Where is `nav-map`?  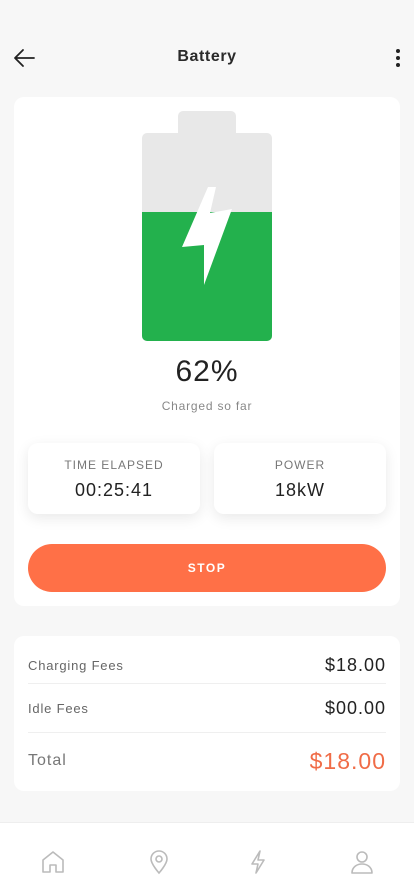
nav-map is located at coordinates (159, 862).